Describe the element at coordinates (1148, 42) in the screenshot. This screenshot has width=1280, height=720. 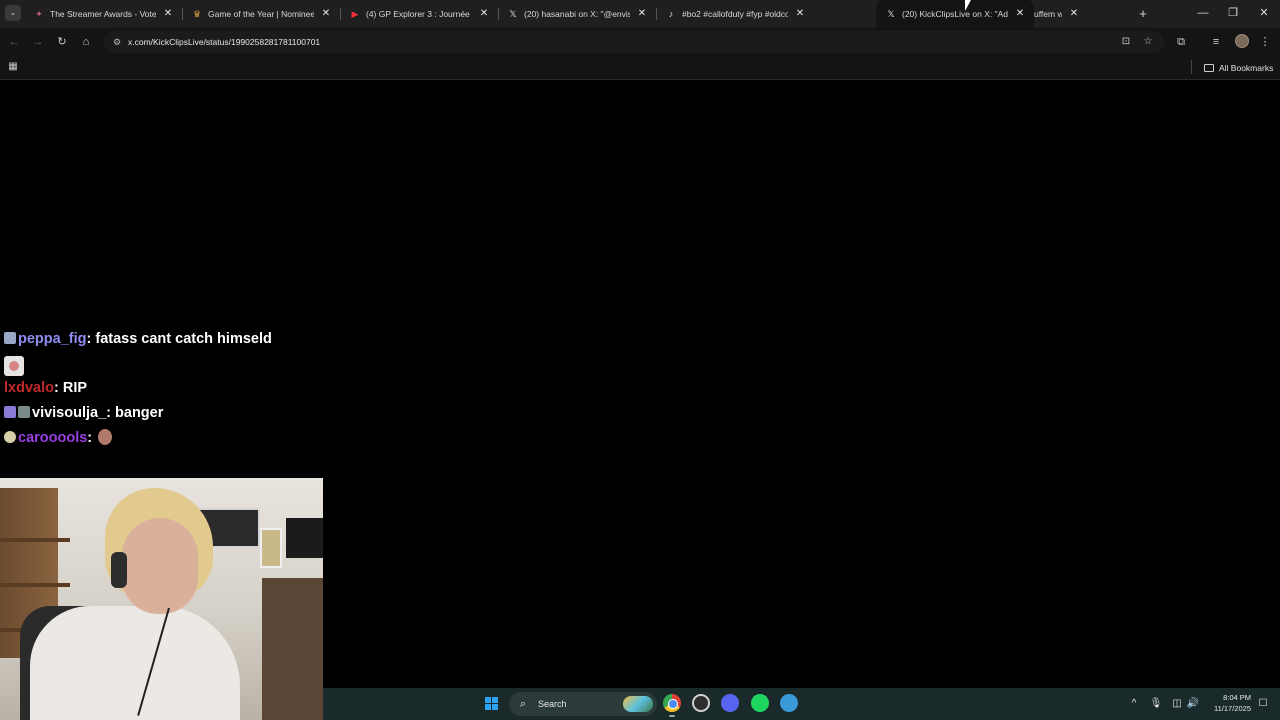
I see `bookmark-star-icon: ☆` at that location.